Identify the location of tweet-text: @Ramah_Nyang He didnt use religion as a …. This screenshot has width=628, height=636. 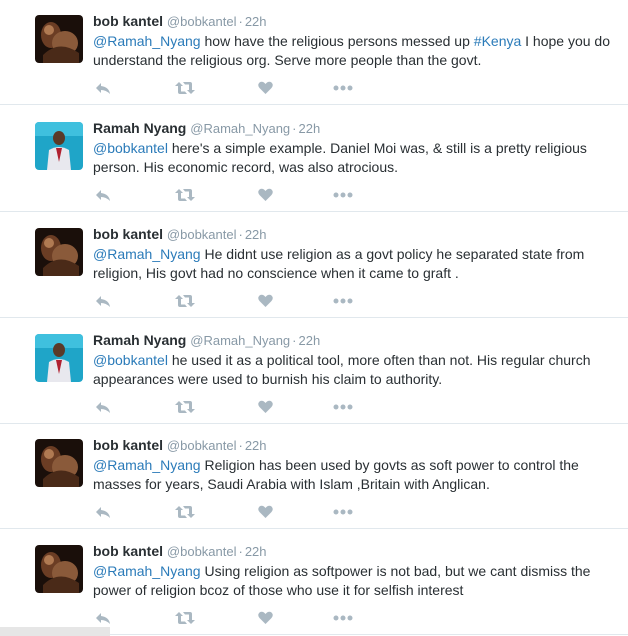
(353, 264).